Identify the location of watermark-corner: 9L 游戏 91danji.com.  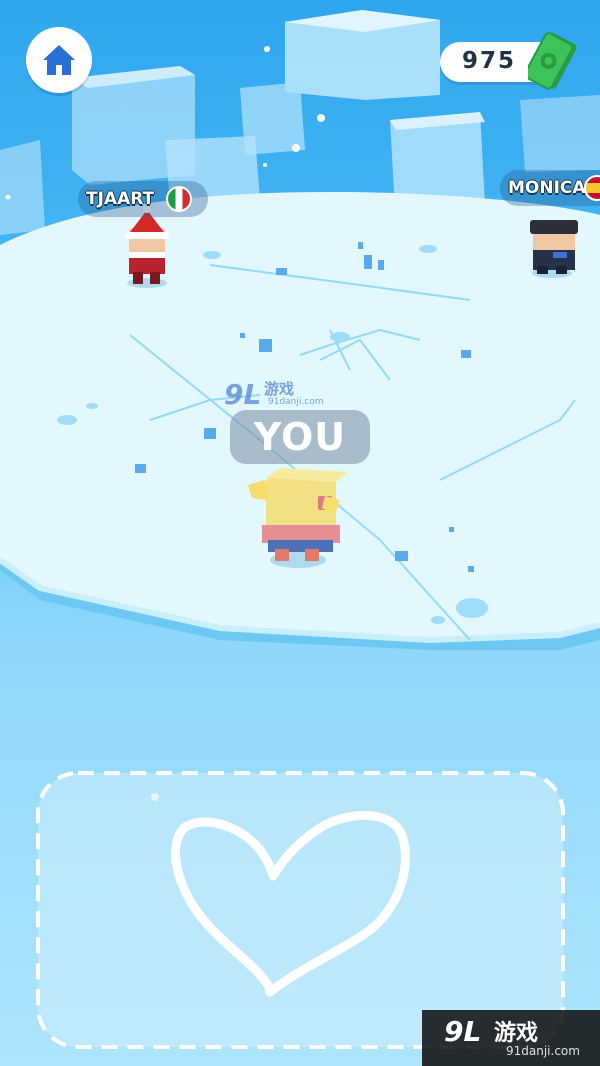
(511, 1038).